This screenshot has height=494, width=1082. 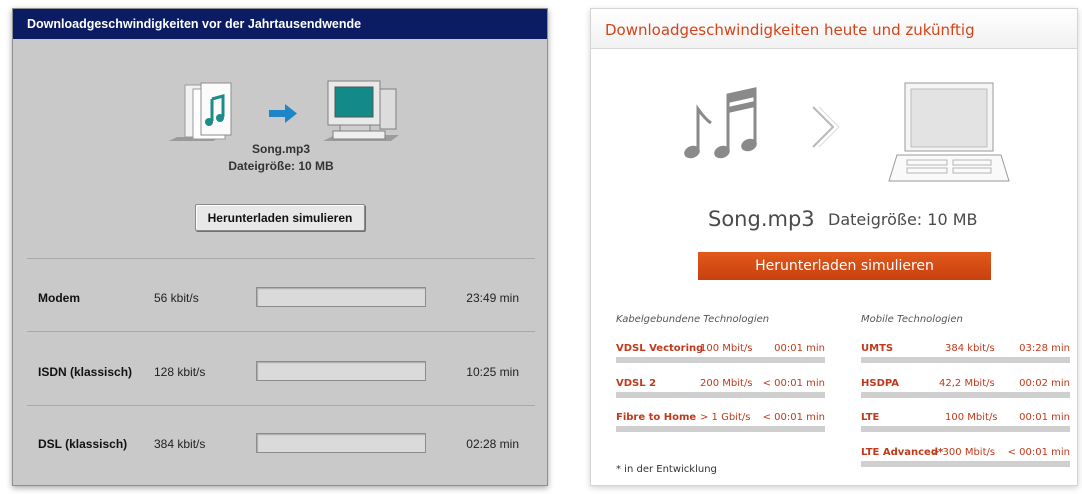 I want to click on wired-row-name: Fibre to Home, so click(x=656, y=417).